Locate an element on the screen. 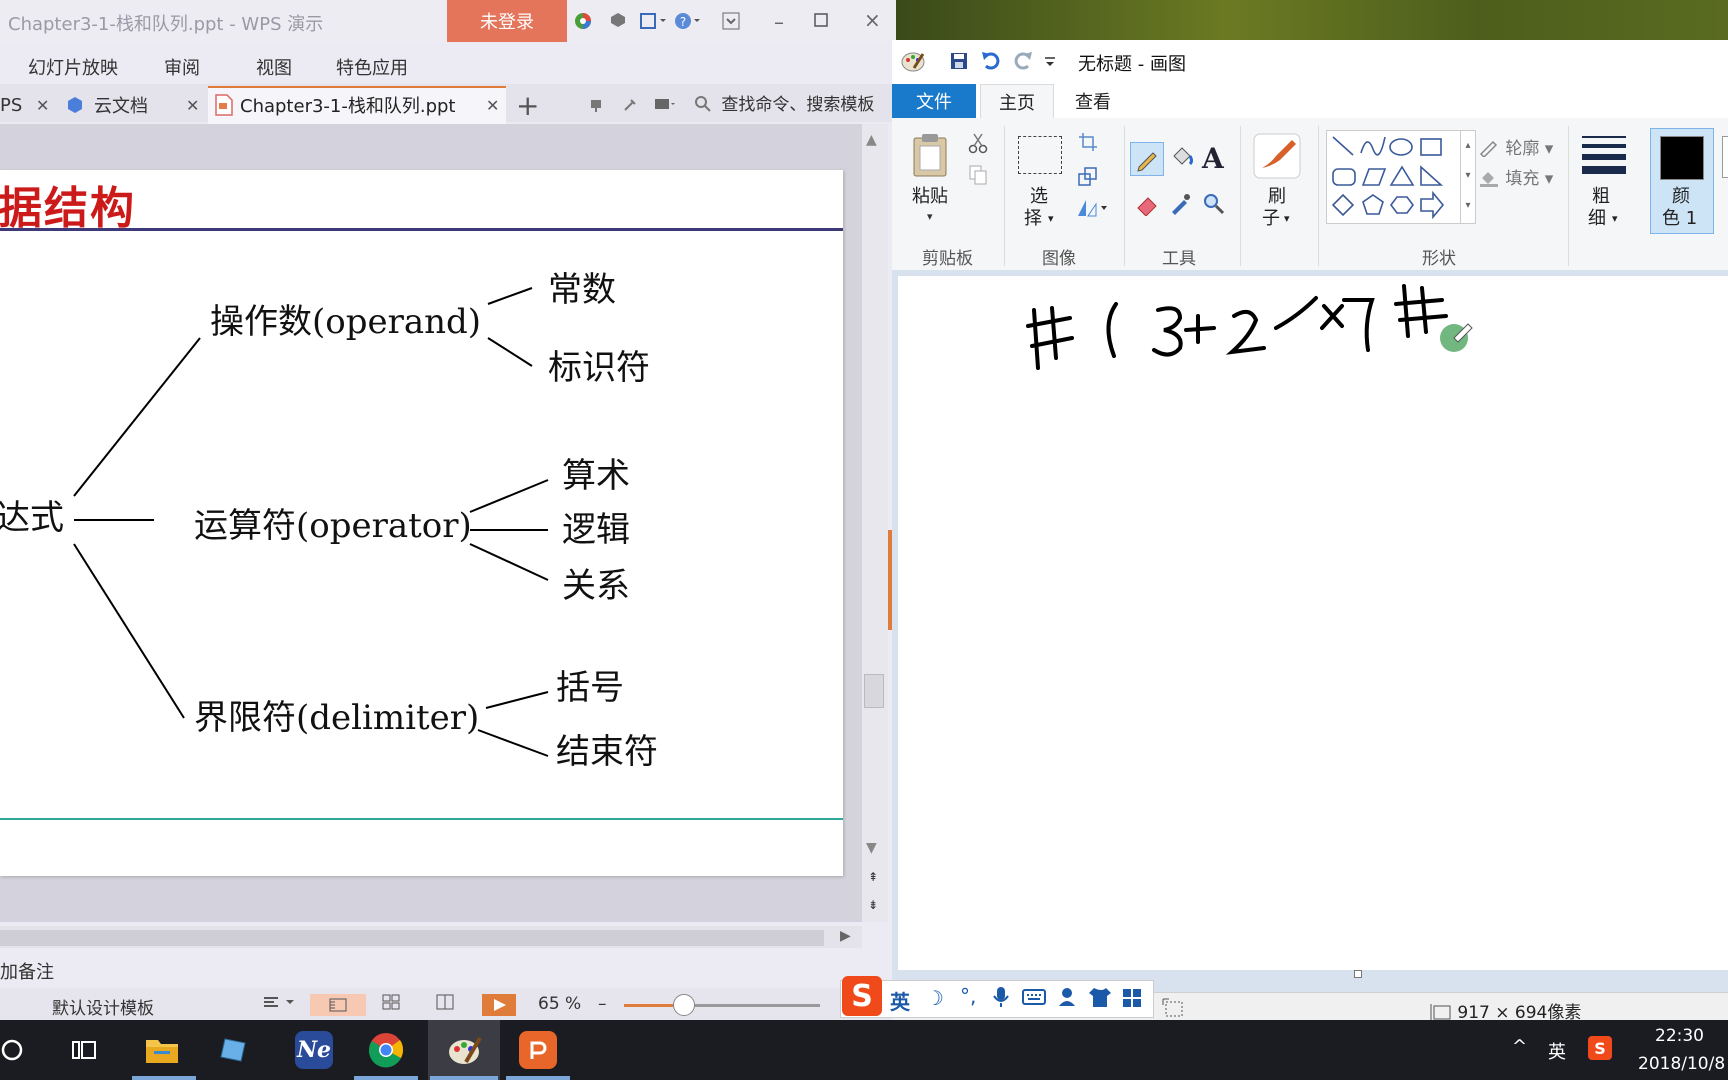  user-icon is located at coordinates (1069, 999).